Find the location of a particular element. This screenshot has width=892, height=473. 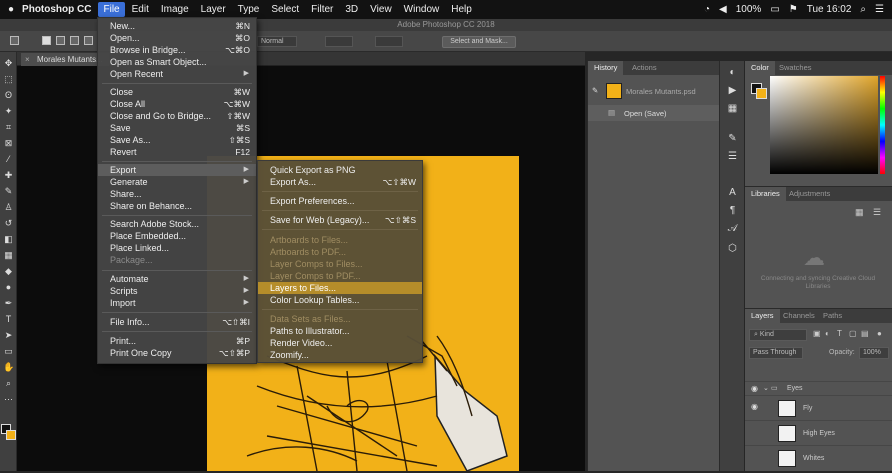

history-brush-tool-icon: ↺ is located at coordinates (8, 223).